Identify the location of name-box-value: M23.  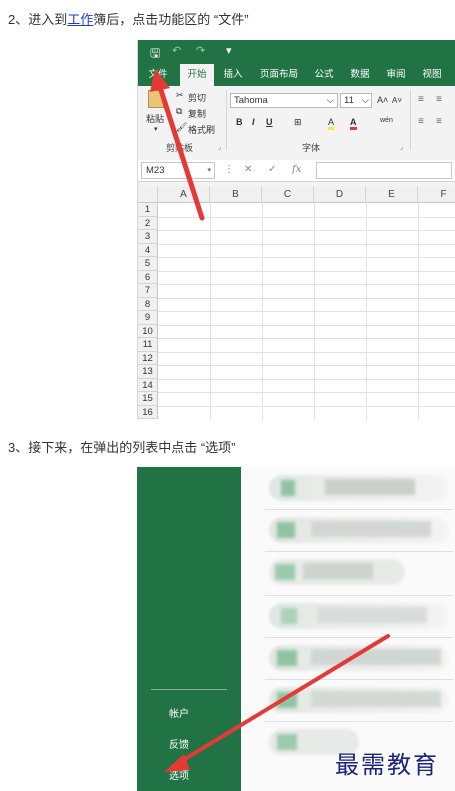
(155, 170).